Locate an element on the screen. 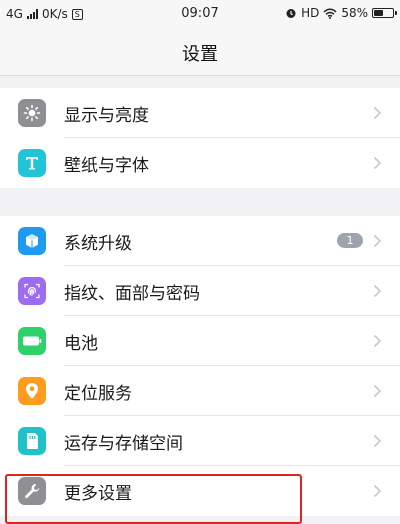 This screenshot has height=524, width=400. status-right: HD 58% is located at coordinates (341, 13).